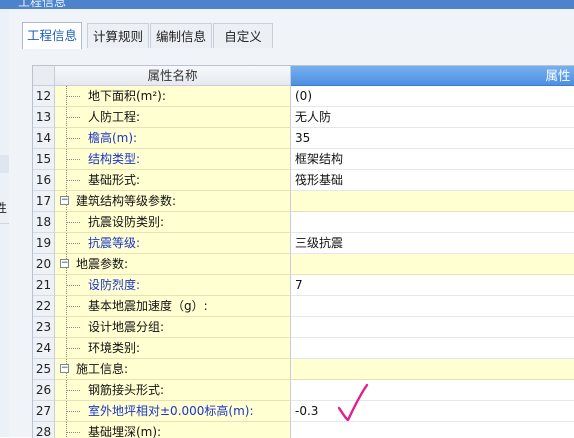 The image size is (574, 438). Describe the element at coordinates (173, 117) in the screenshot. I see `property-name-cell: 人防工程:` at that location.